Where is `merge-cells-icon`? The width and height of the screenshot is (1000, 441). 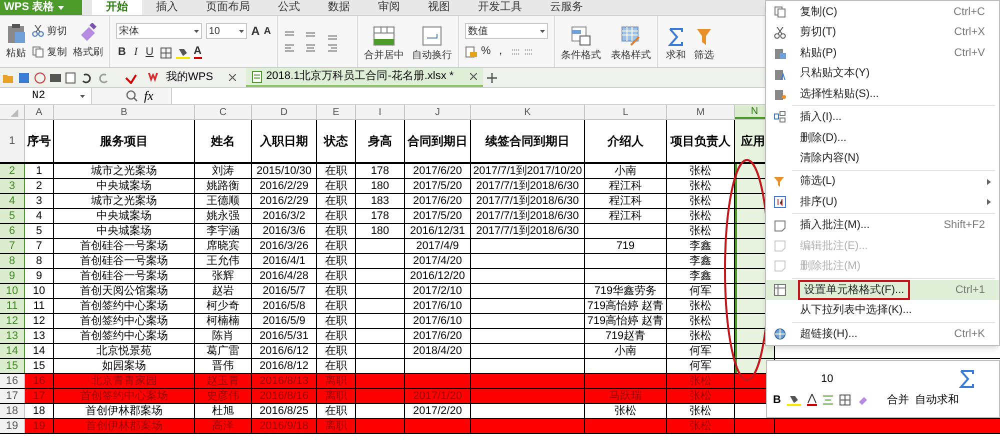
merge-cells-icon is located at coordinates (384, 36).